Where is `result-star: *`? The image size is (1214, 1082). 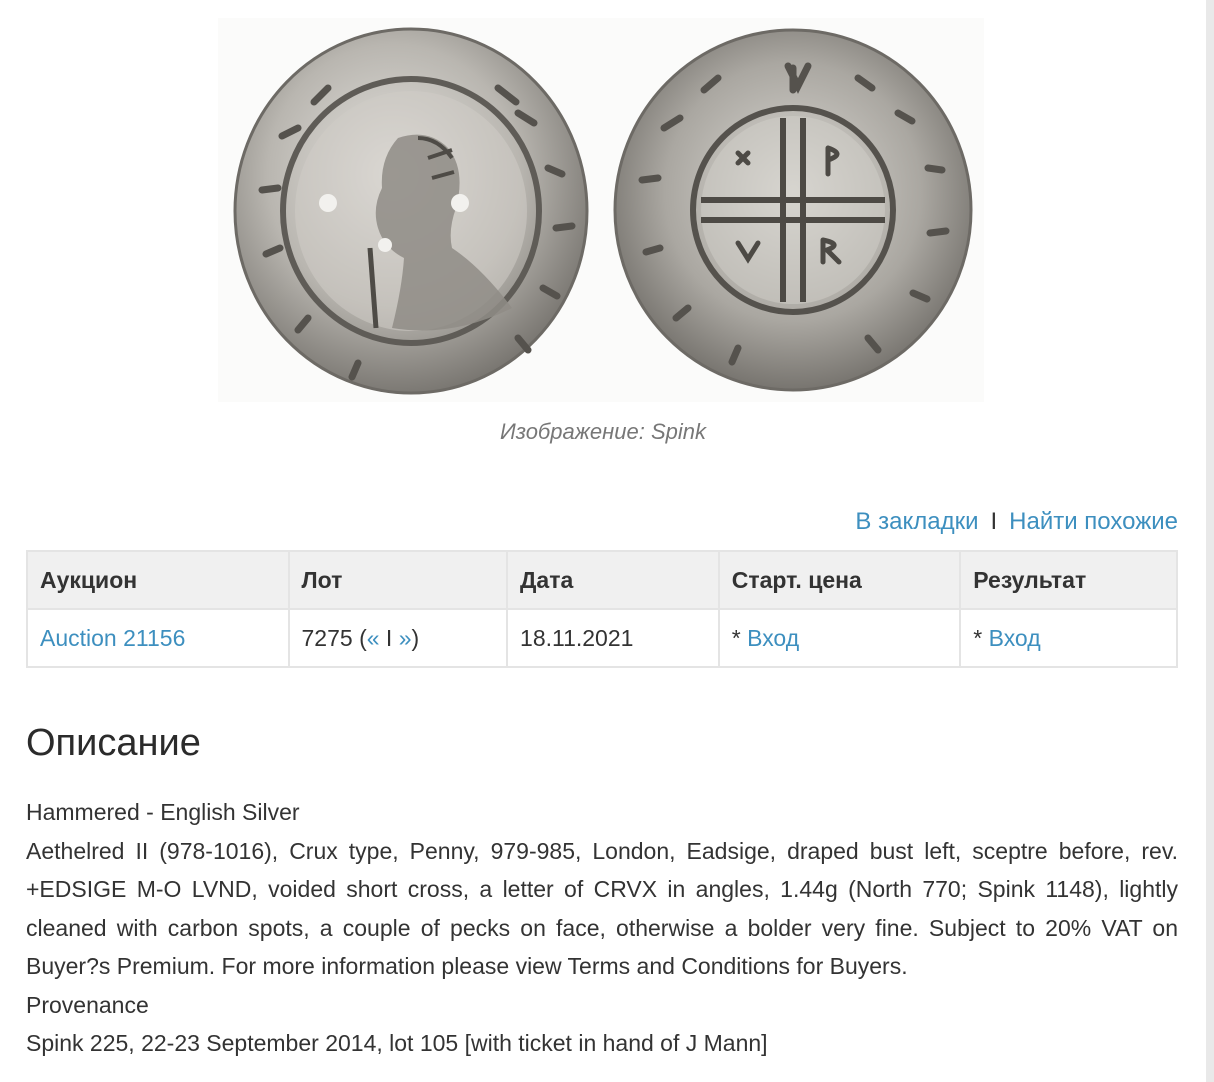 result-star: * is located at coordinates (981, 637).